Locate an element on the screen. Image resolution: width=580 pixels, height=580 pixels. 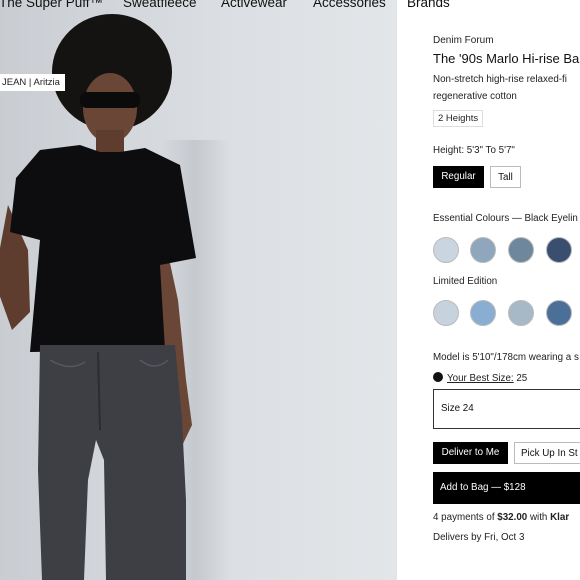
nav-item-sweatfleece: Sweatfleece is located at coordinates (160, 5).